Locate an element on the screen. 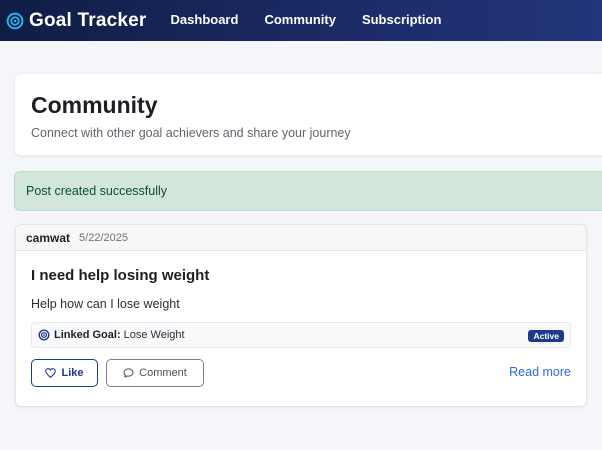  alert-message: Post created successfully is located at coordinates (97, 191).